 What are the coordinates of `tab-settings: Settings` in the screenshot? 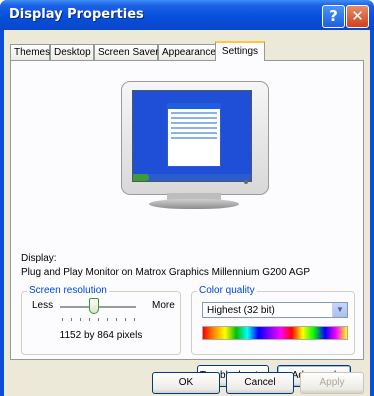 It's located at (240, 51).